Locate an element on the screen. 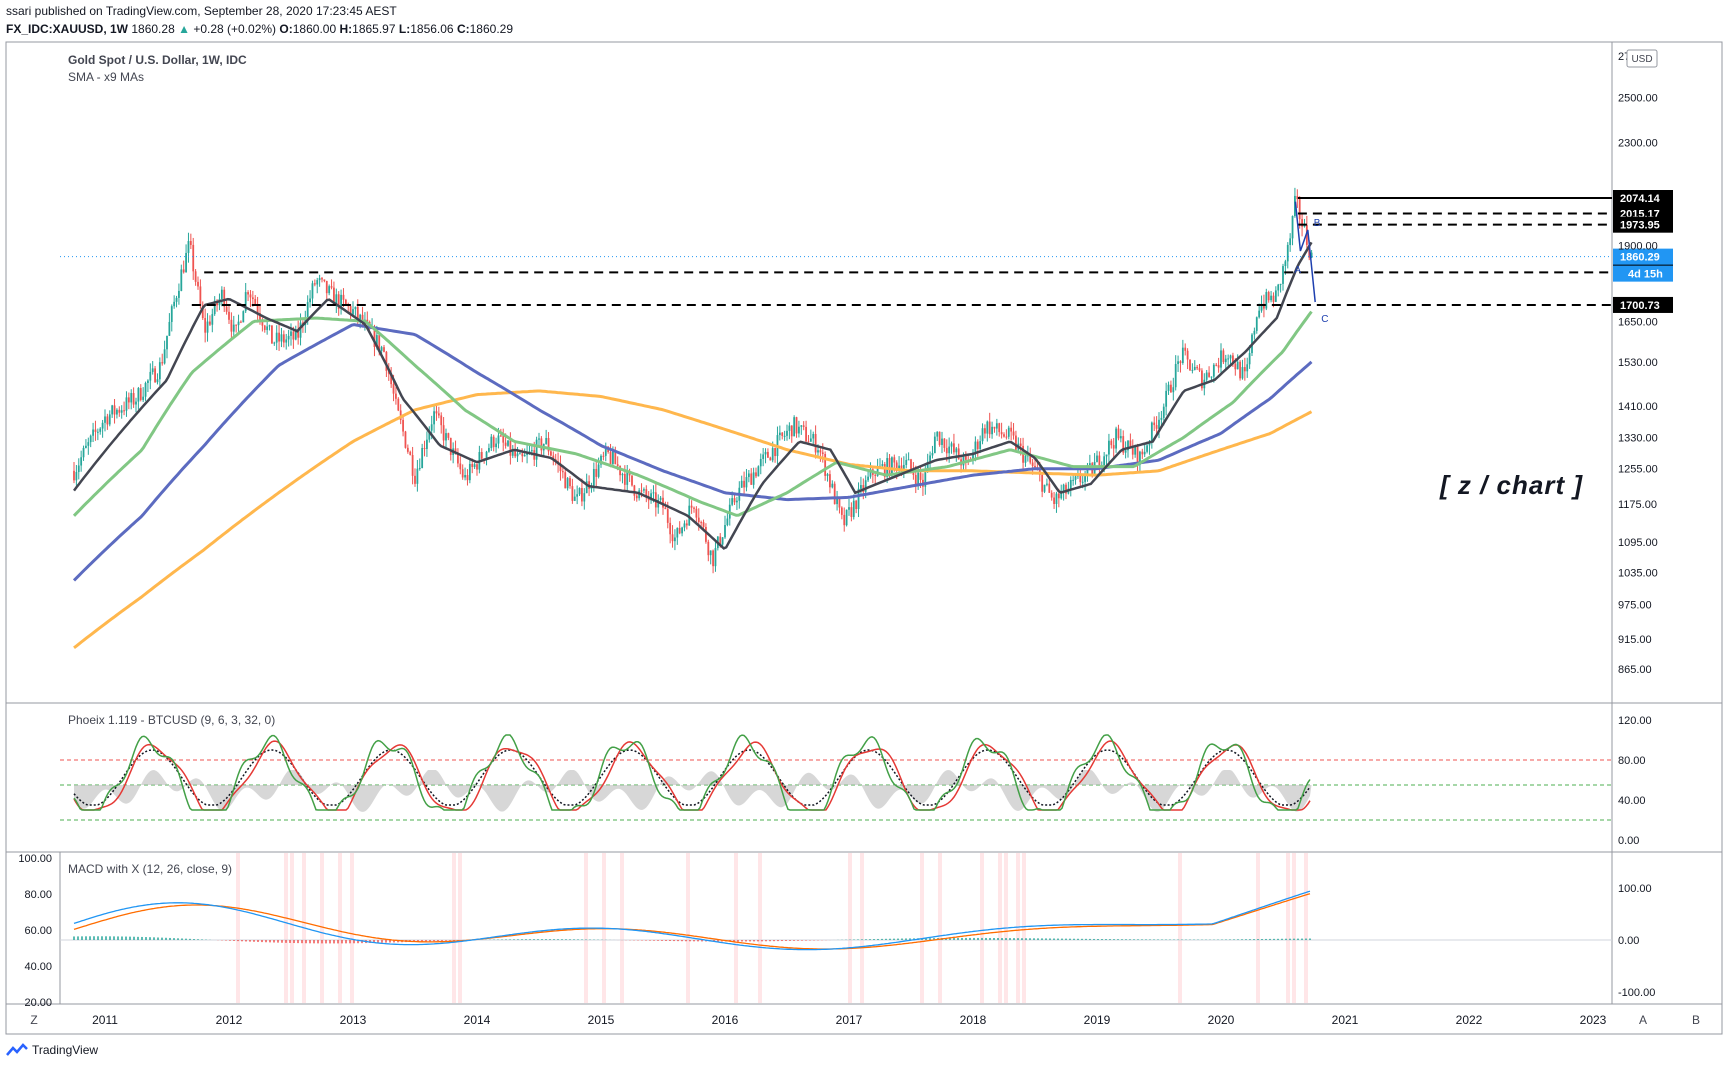  macd-title: MACD with X (12, 26, close, 9) is located at coordinates (150, 869).